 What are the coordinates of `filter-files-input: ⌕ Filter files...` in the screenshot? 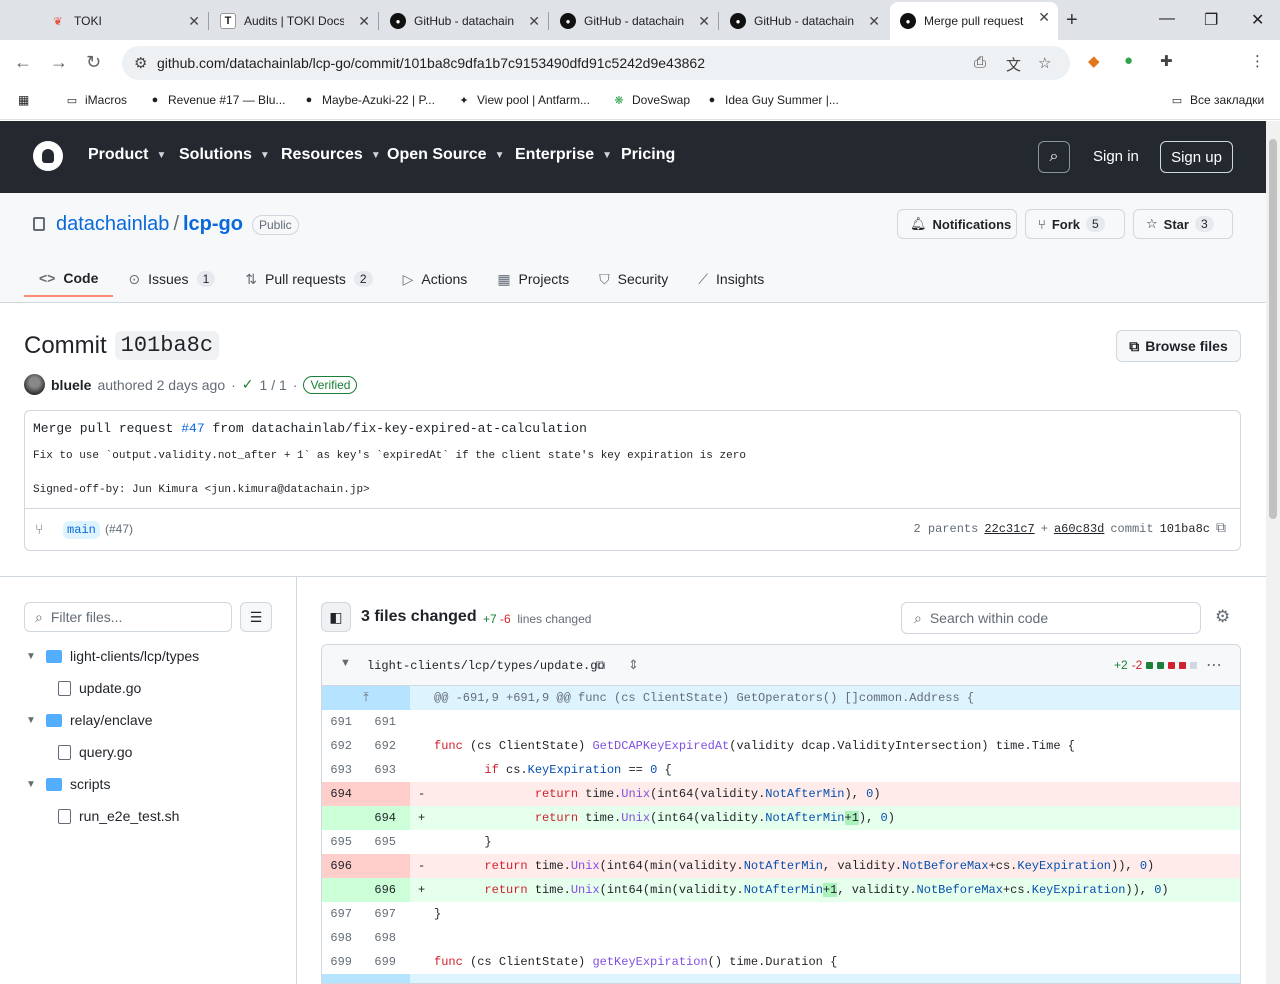 It's located at (128, 617).